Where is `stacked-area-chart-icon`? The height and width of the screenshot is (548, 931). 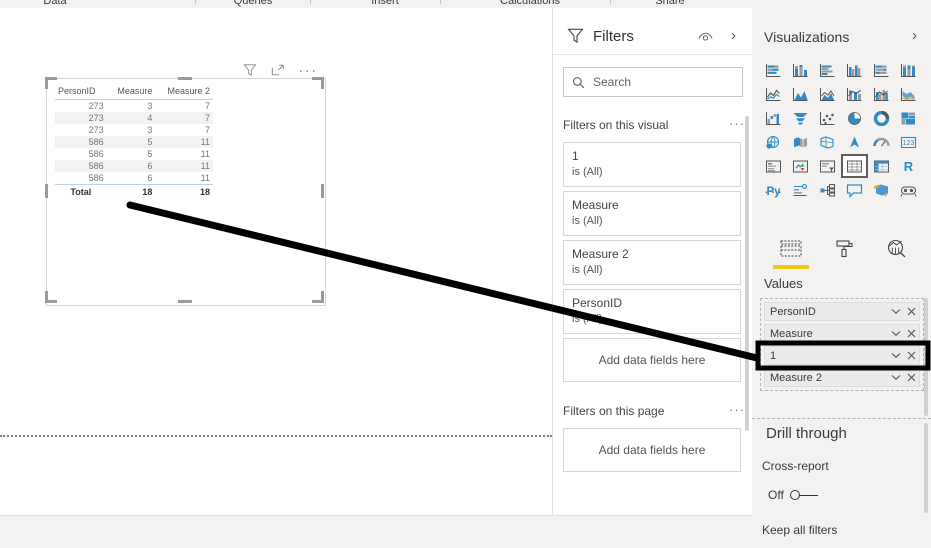
stacked-area-chart-icon is located at coordinates (827, 94).